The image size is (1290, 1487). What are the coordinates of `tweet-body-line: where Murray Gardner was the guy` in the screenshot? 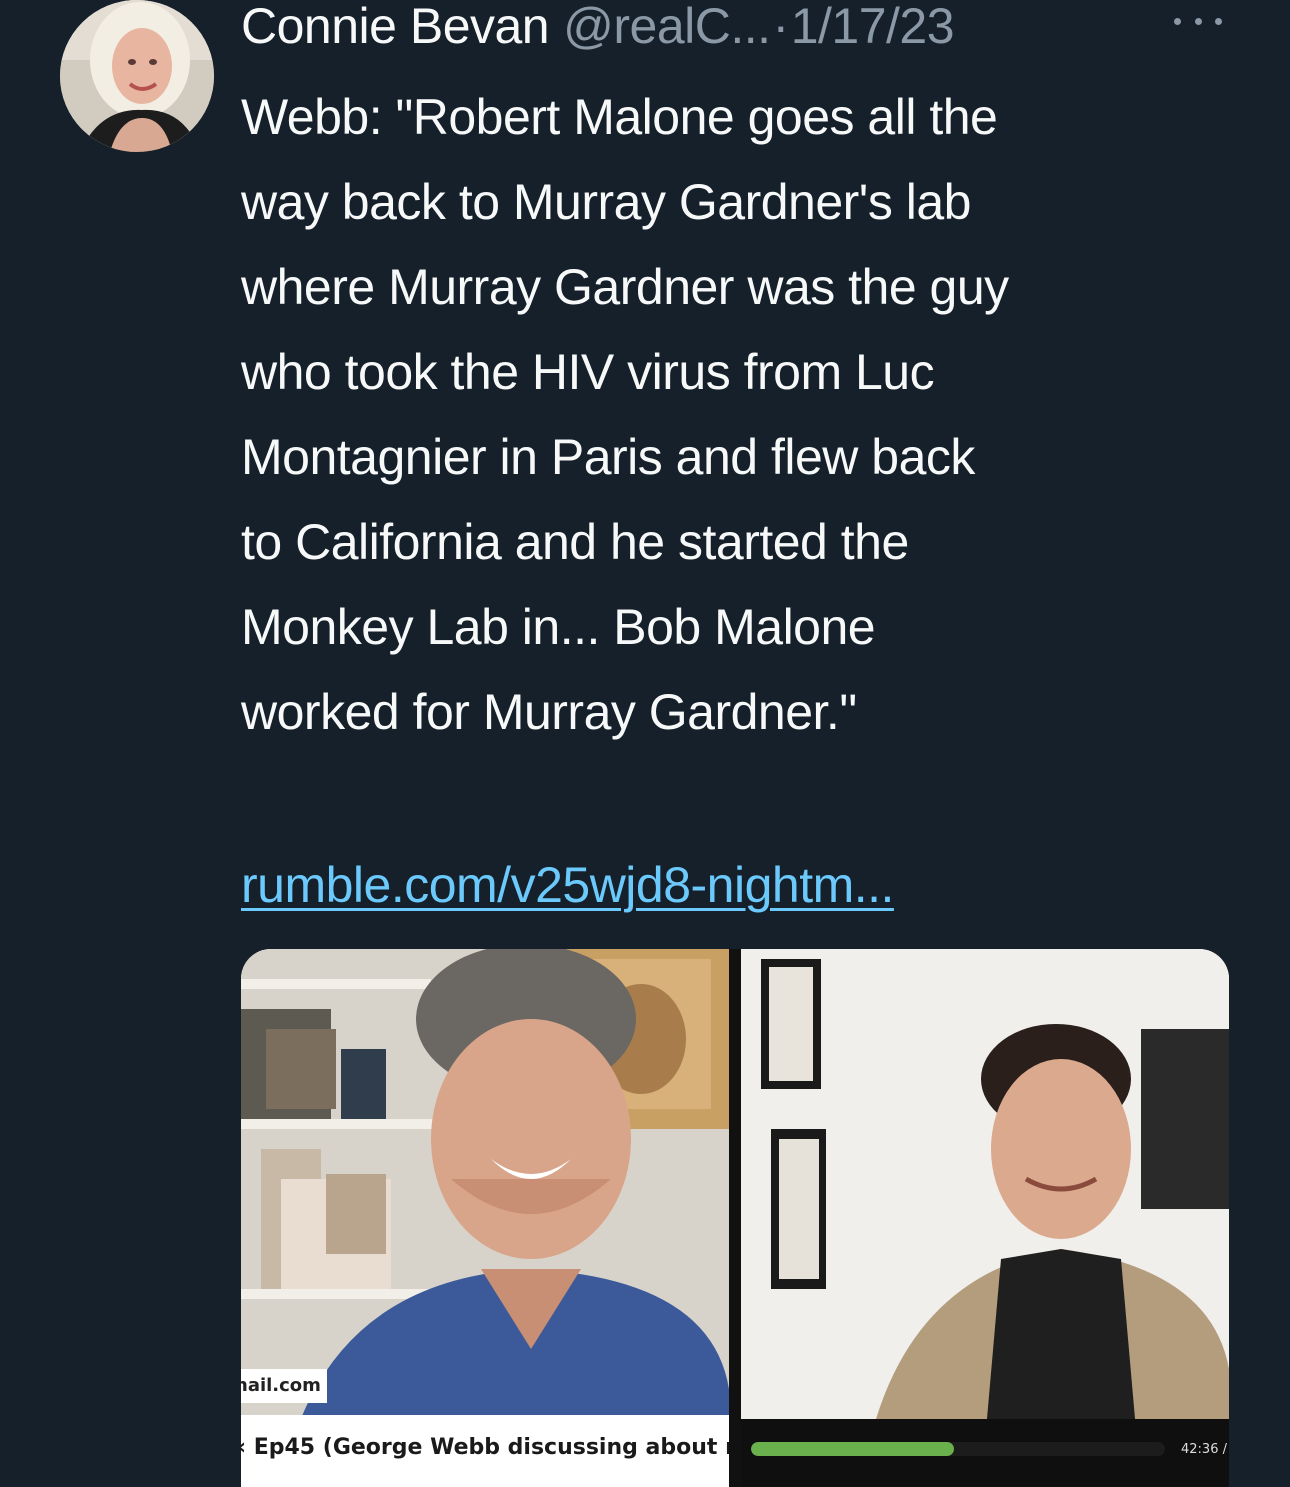 It's located at (625, 287).